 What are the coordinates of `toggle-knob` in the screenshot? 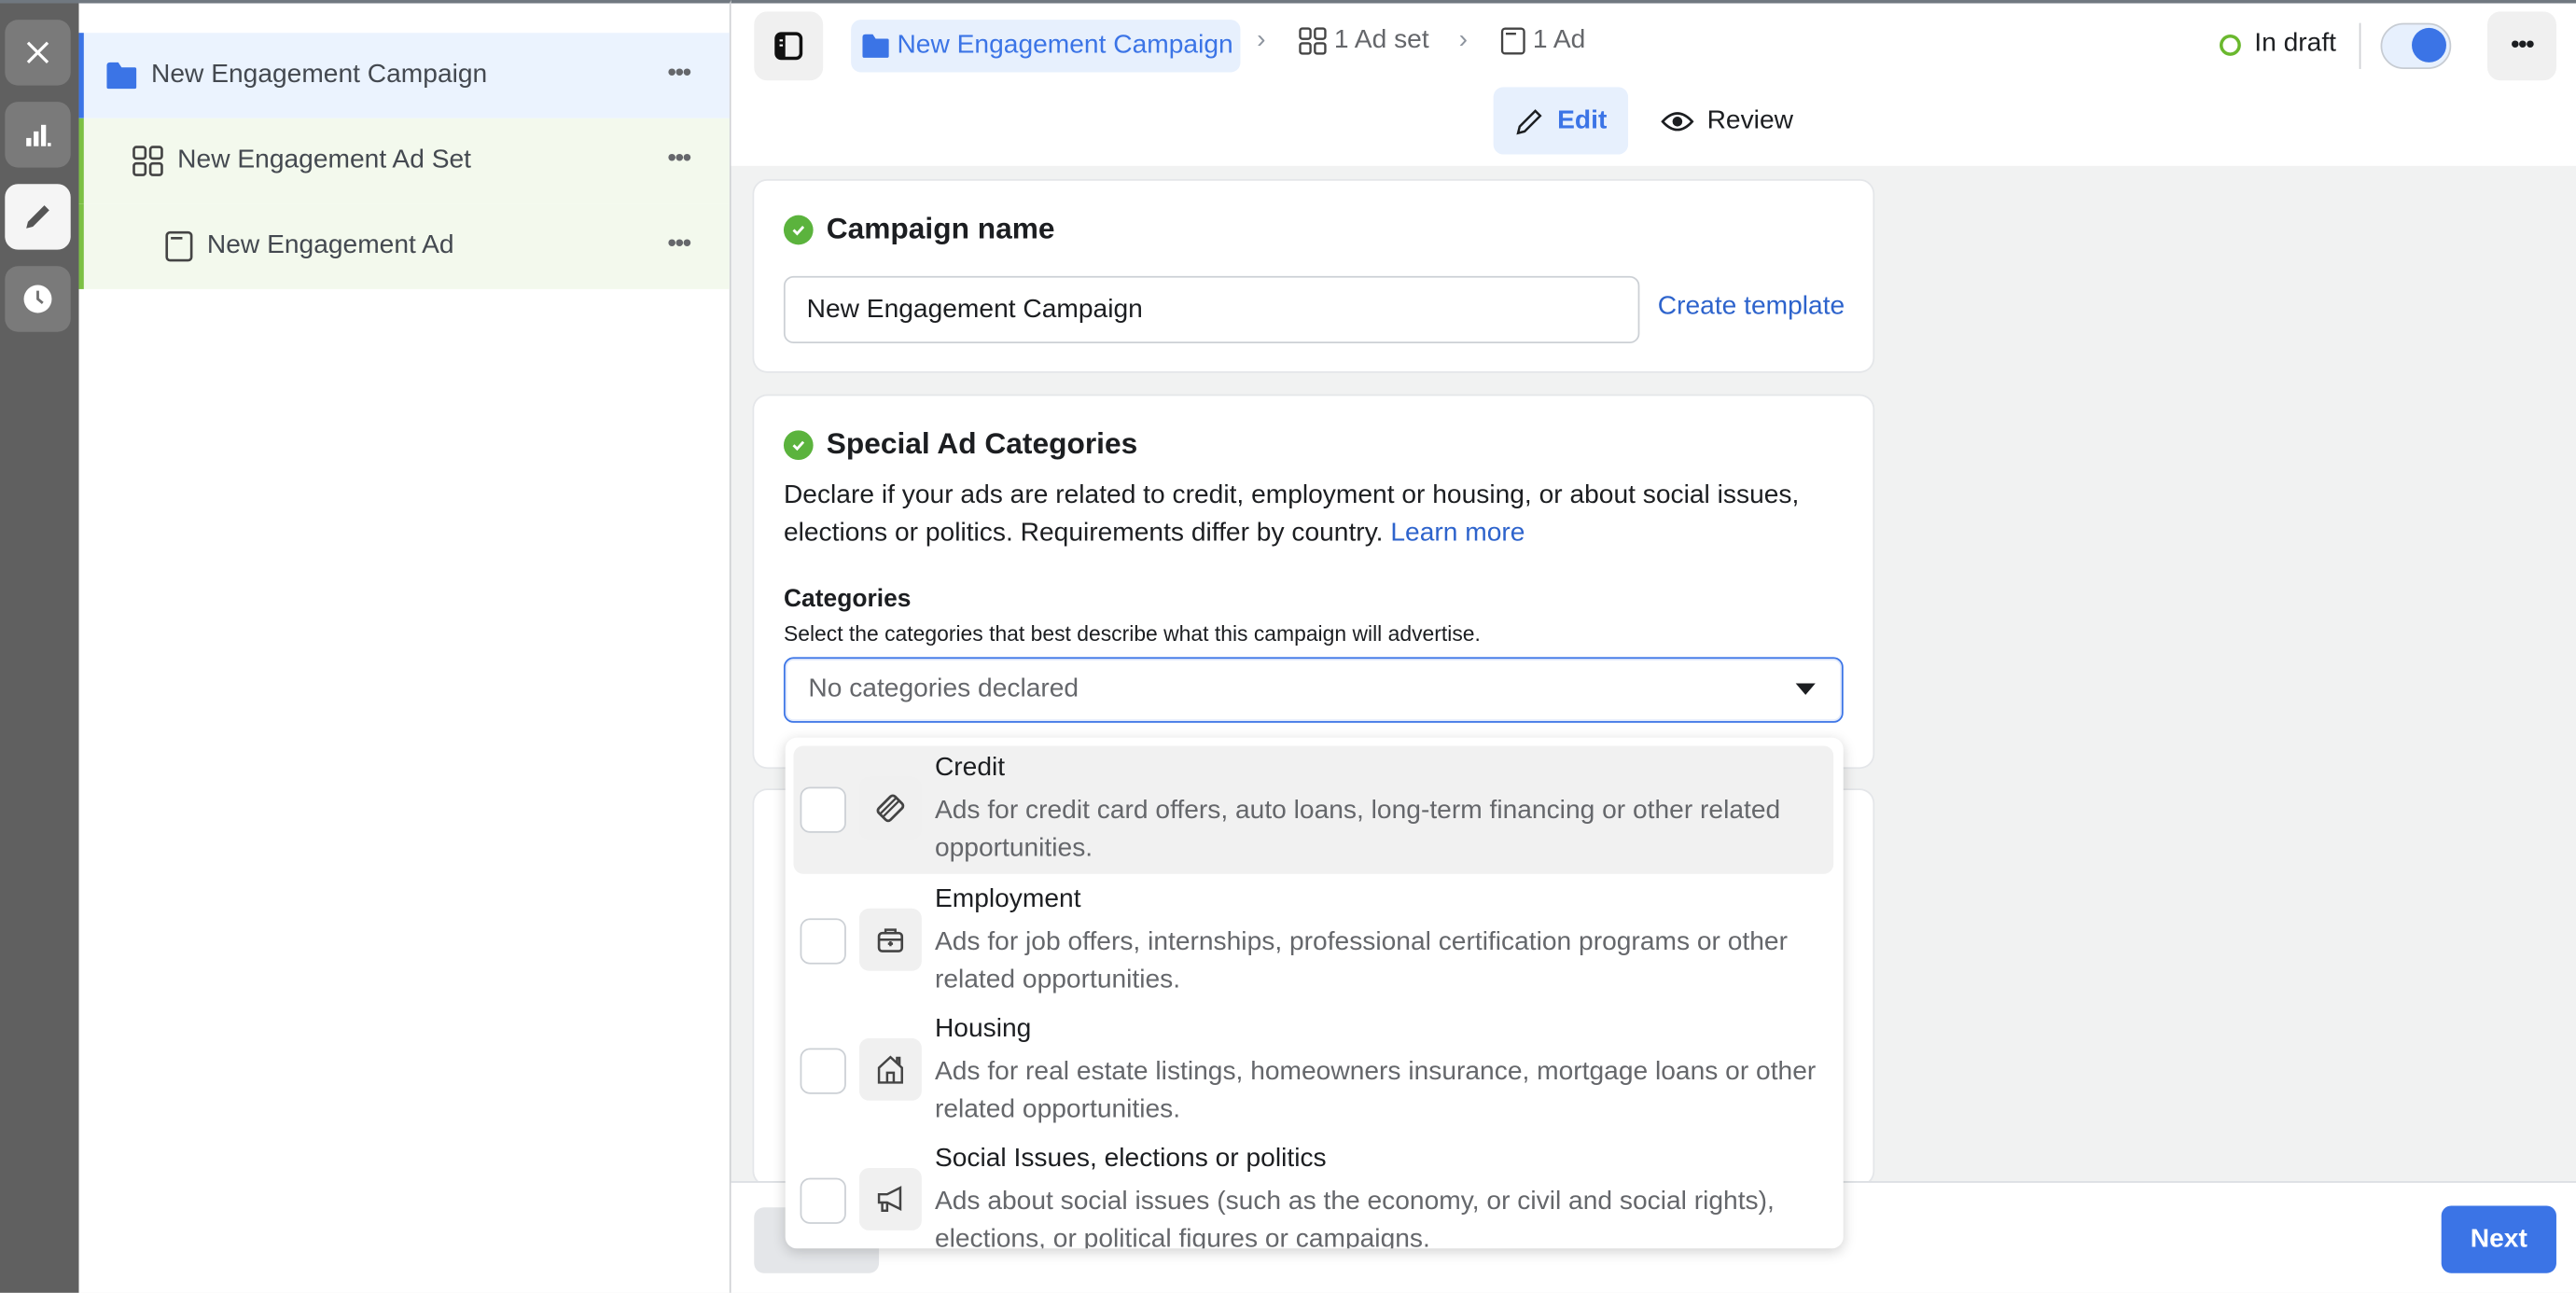 It's located at (2429, 45).